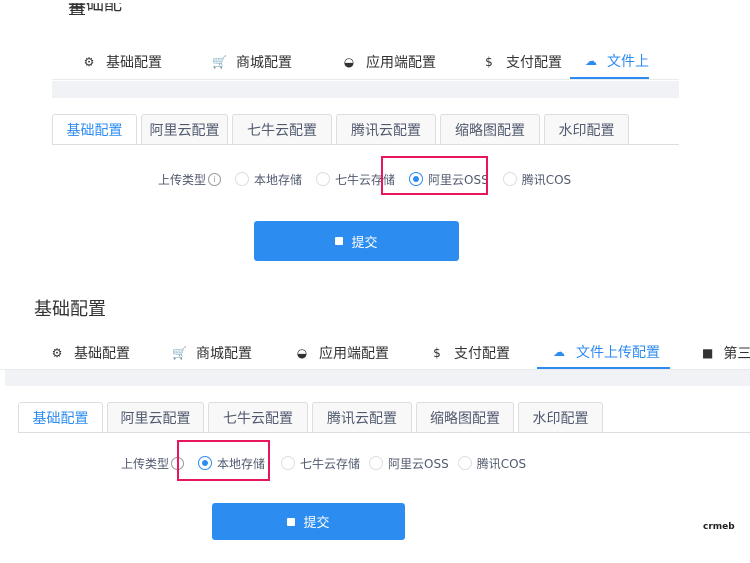 The image size is (750, 563). I want to click on radio-local: 本地存储, so click(268, 179).